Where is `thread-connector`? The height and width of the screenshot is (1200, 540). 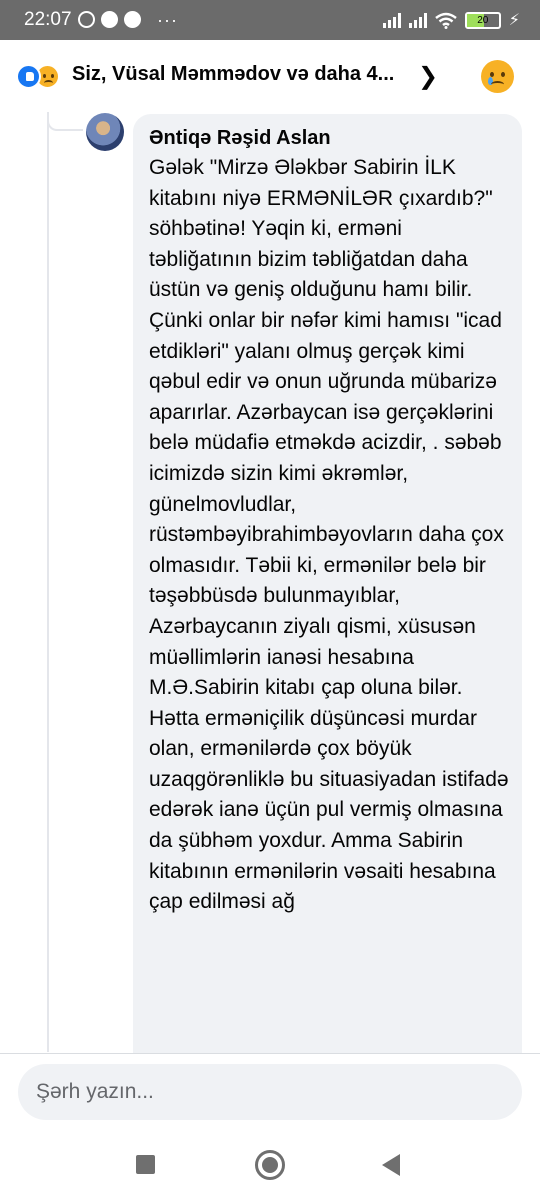 thread-connector is located at coordinates (65, 121).